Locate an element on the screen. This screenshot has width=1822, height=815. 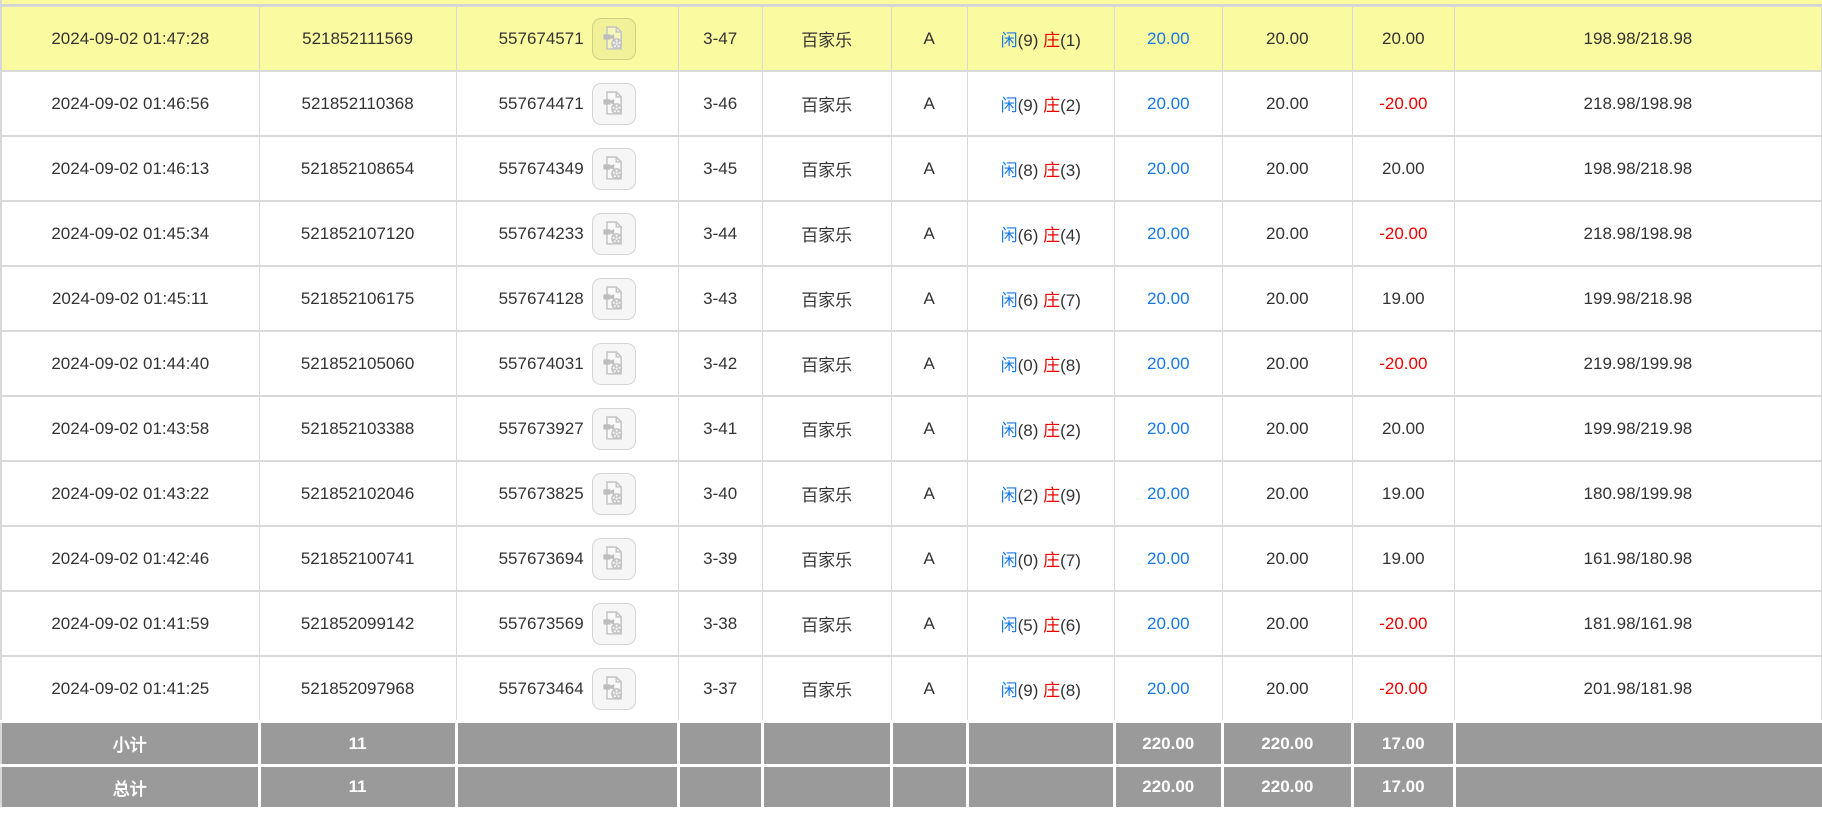
round-id: 557673464 is located at coordinates (541, 688).